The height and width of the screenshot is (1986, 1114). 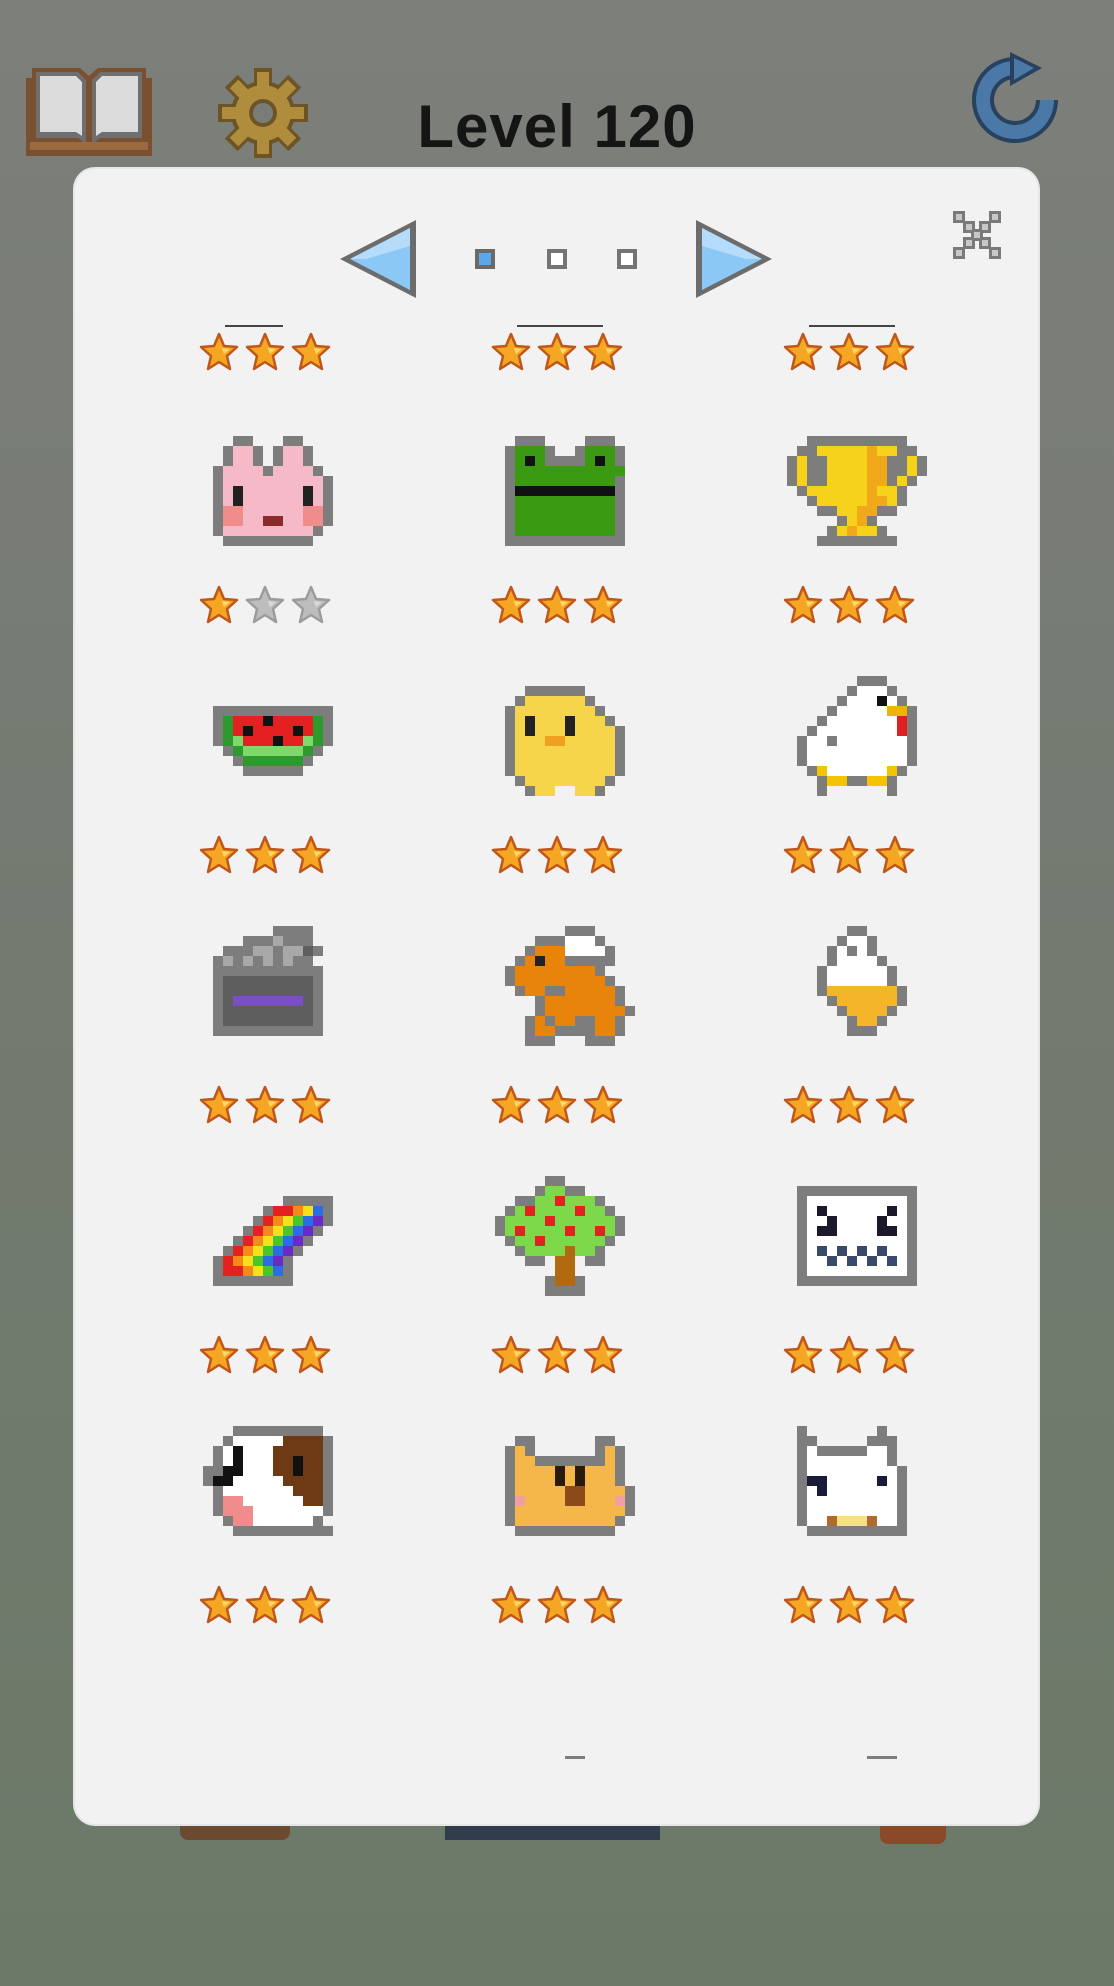 What do you see at coordinates (273, 1717) in the screenshot?
I see `penguin-icon` at bounding box center [273, 1717].